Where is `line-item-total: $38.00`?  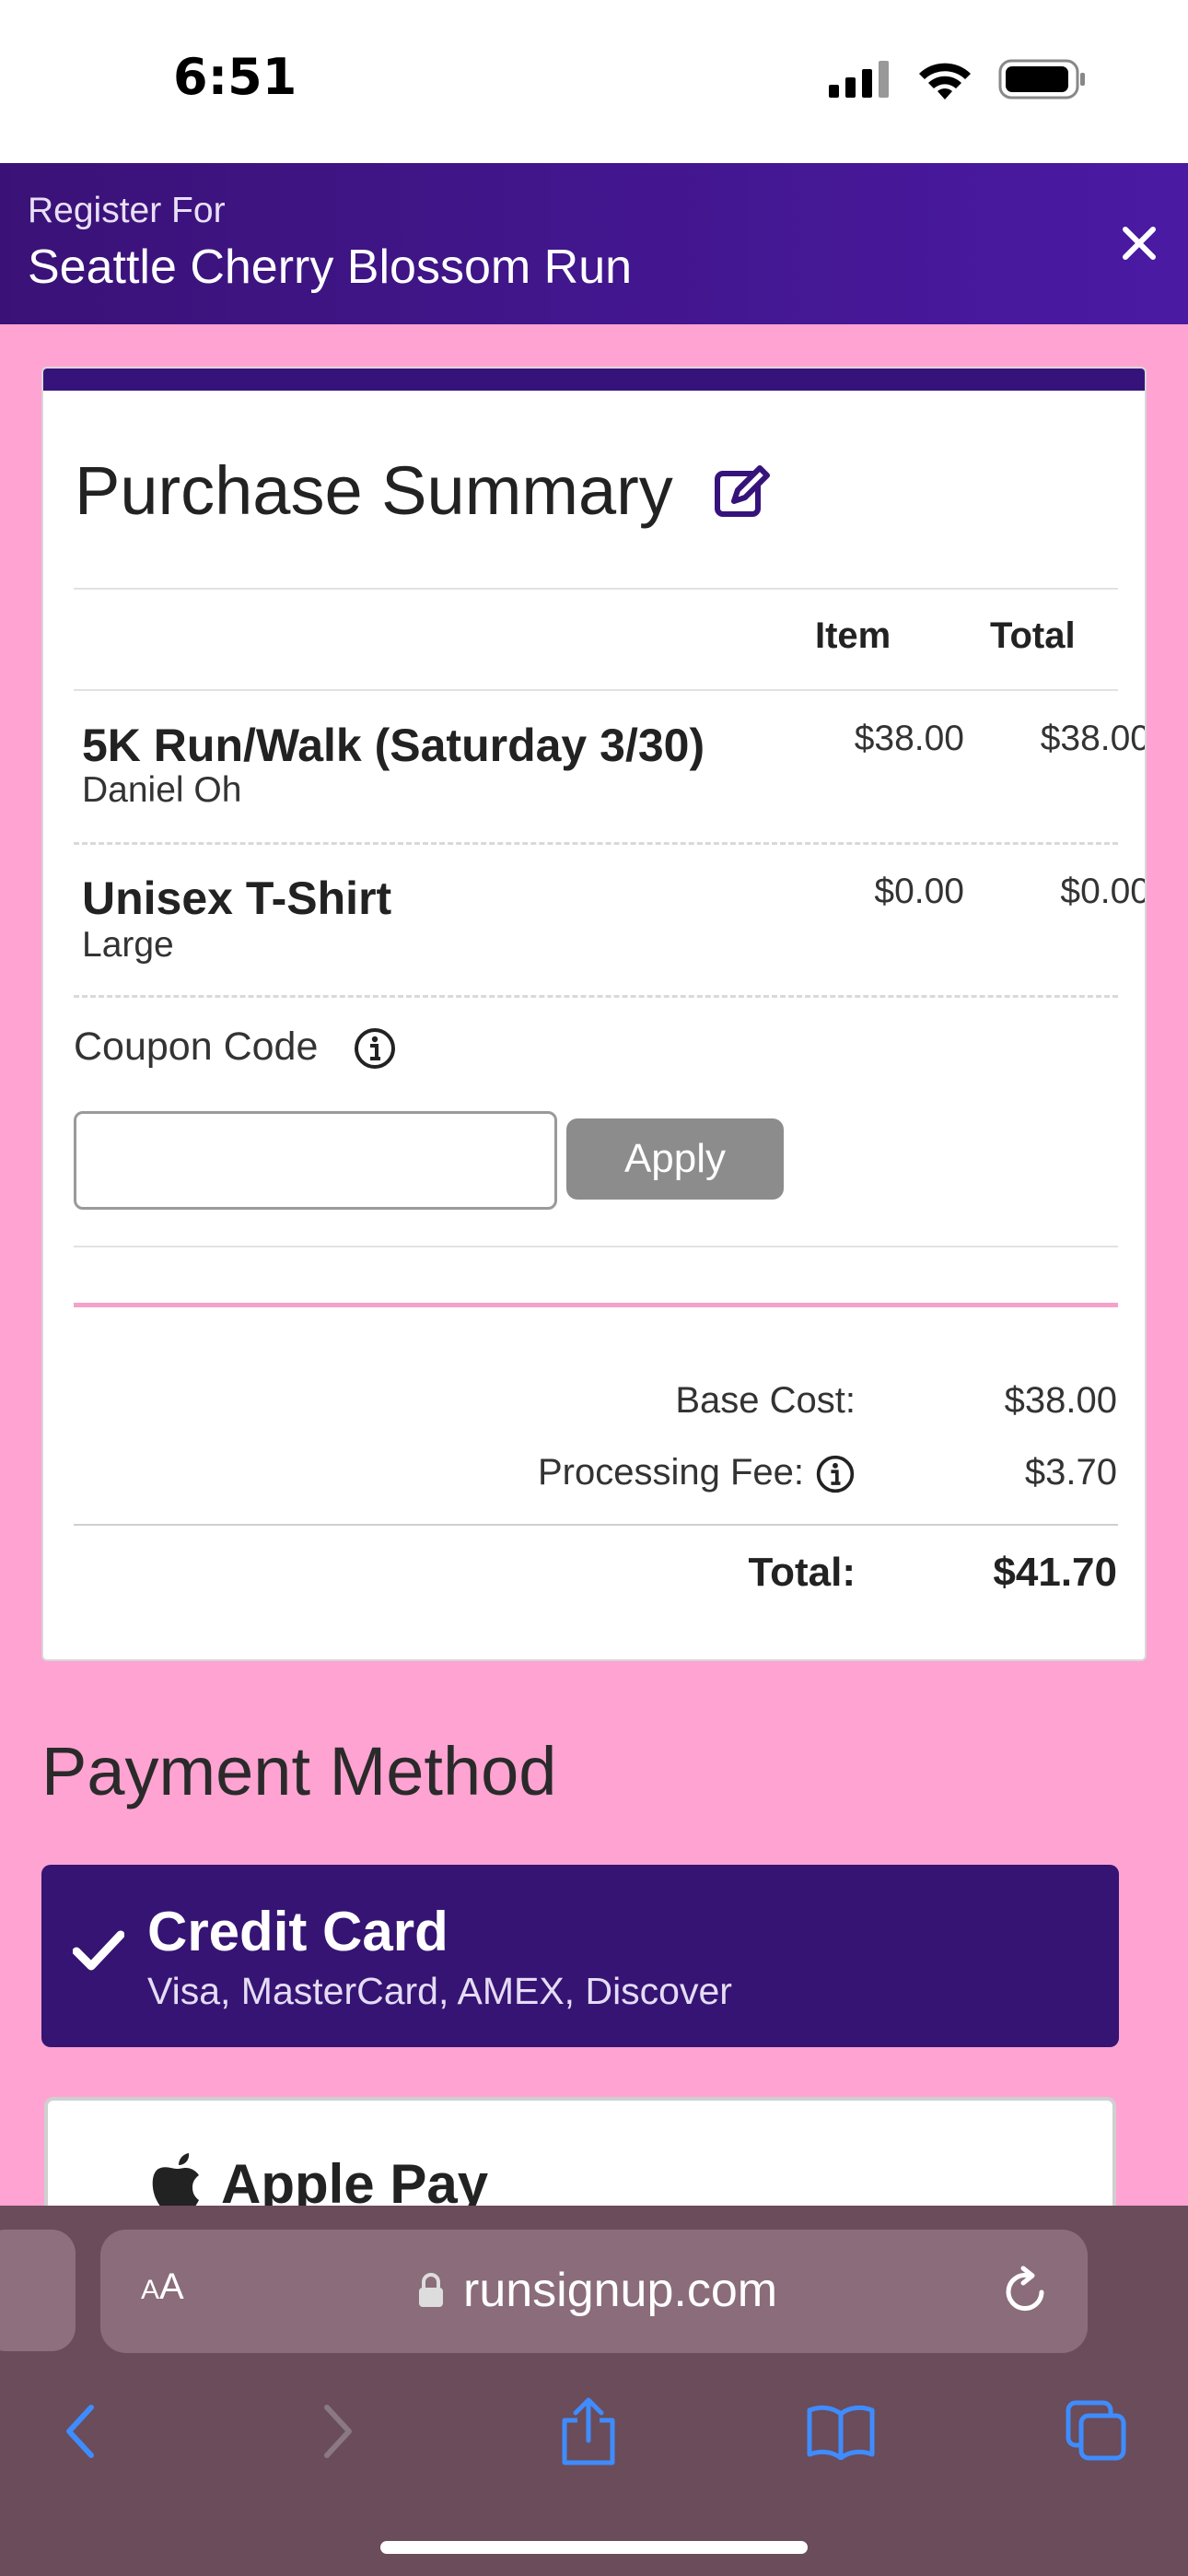 line-item-total: $38.00 is located at coordinates (1093, 738).